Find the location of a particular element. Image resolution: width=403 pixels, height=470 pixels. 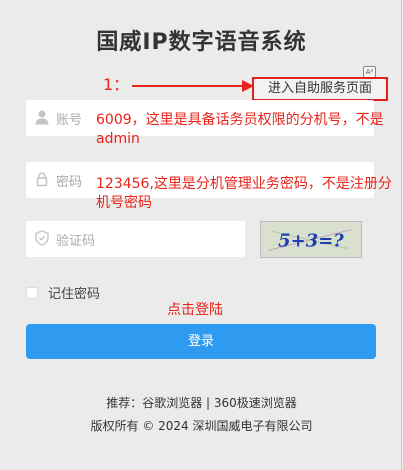

user-icon is located at coordinates (42, 117).